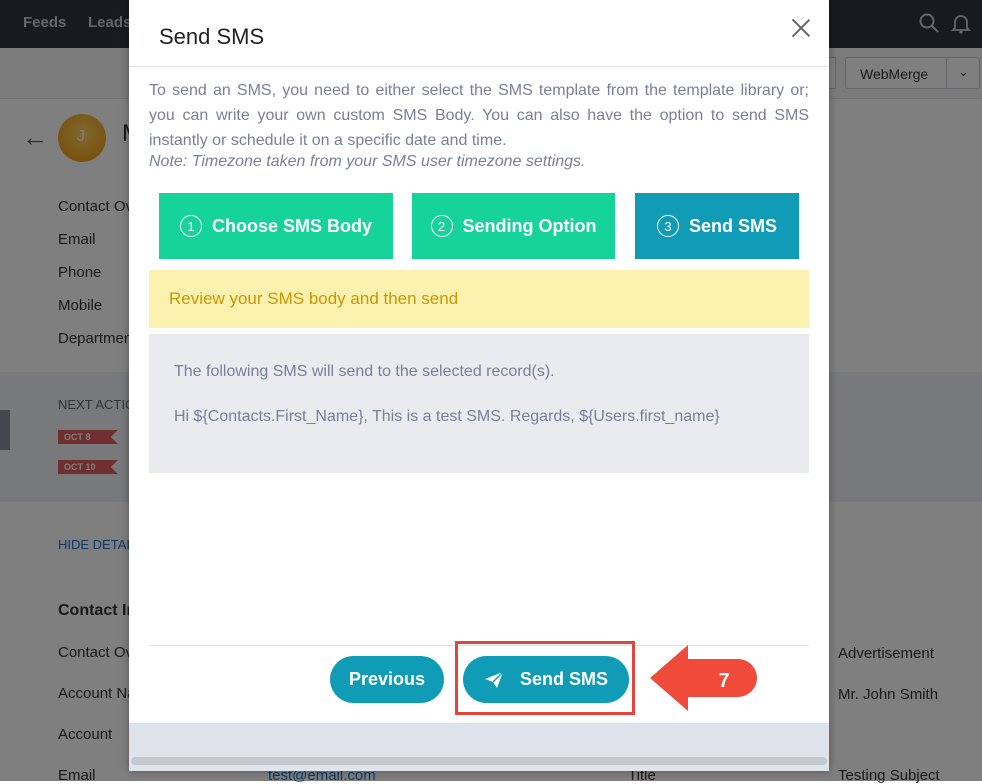 This screenshot has width=982, height=784. I want to click on horizontal-scrollbar, so click(479, 761).